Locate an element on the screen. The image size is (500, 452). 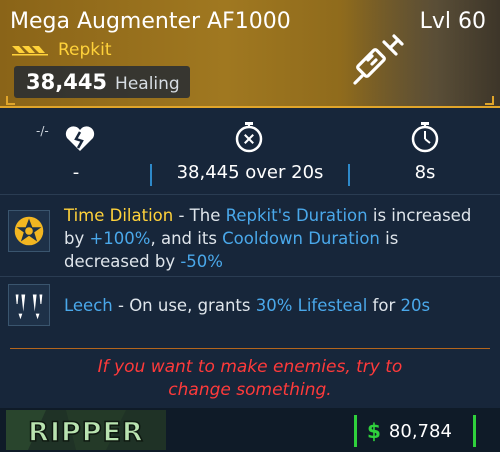
broken-heart-icon is located at coordinates (80, 138).